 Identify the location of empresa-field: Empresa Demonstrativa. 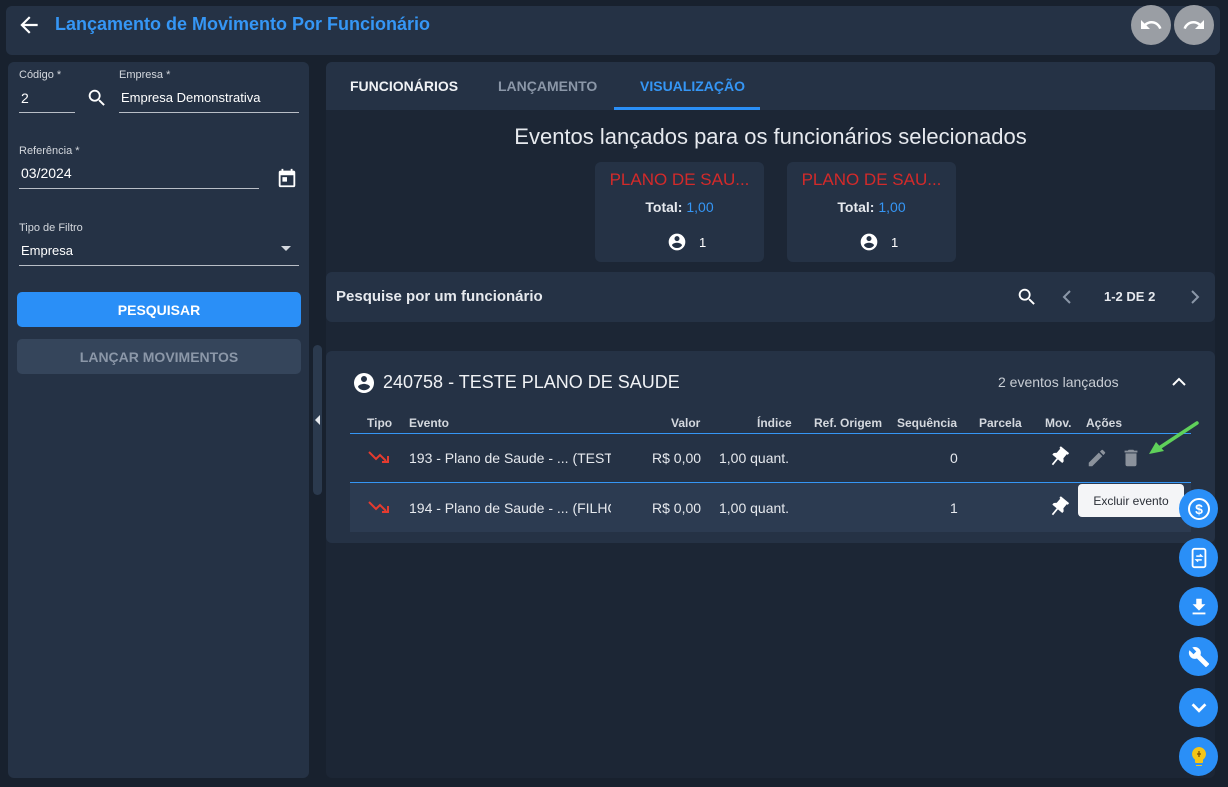
(190, 97).